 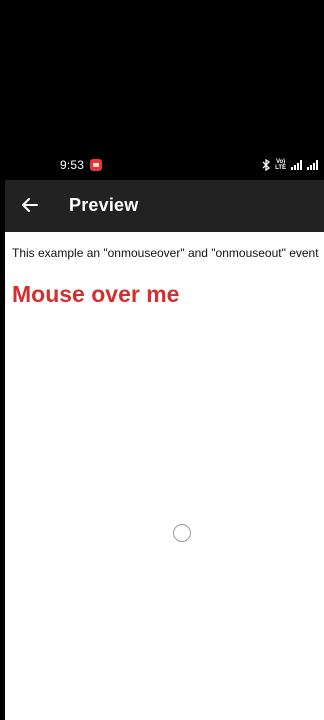 I want to click on status-icons: Vo) LTE, so click(x=290, y=165).